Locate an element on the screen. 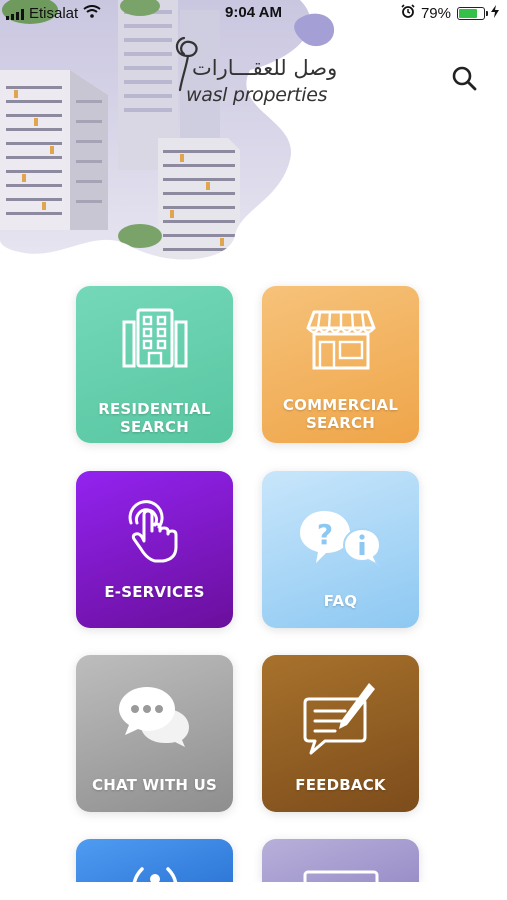  residential-search-label: RESIDENTIAL SEARCH is located at coordinates (154, 418).